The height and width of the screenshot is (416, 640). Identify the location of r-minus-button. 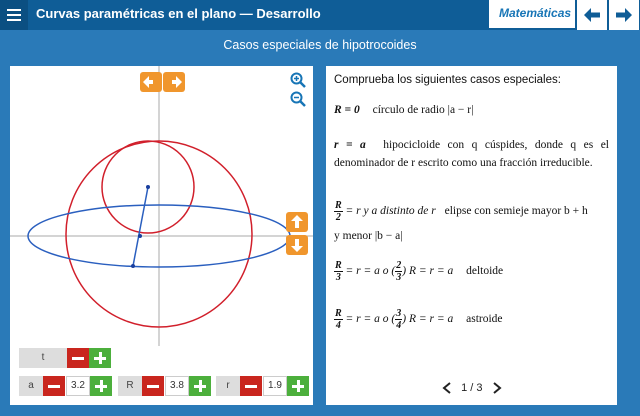
(251, 386).